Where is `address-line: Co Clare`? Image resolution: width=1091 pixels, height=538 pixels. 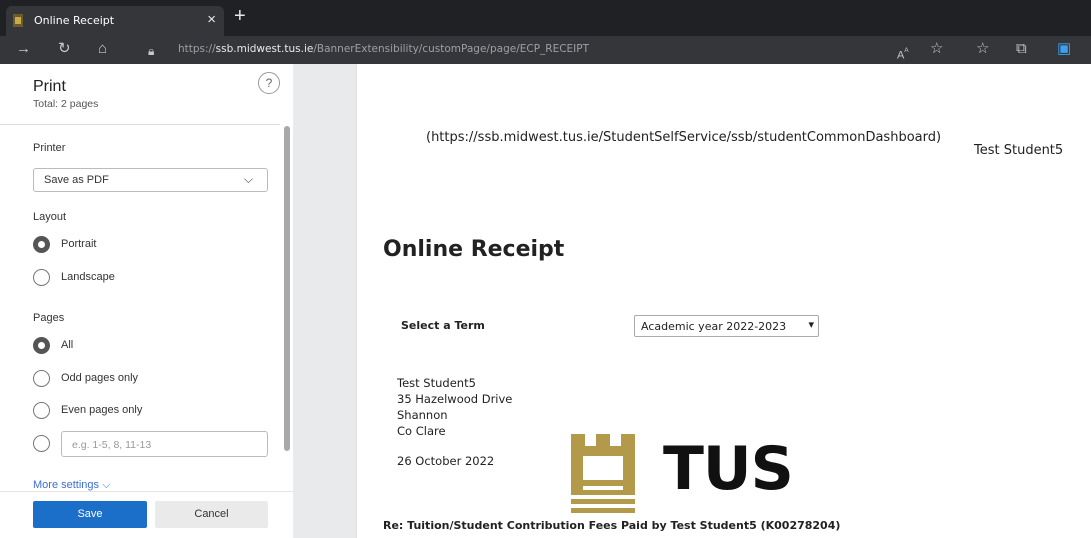 address-line: Co Clare is located at coordinates (421, 431).